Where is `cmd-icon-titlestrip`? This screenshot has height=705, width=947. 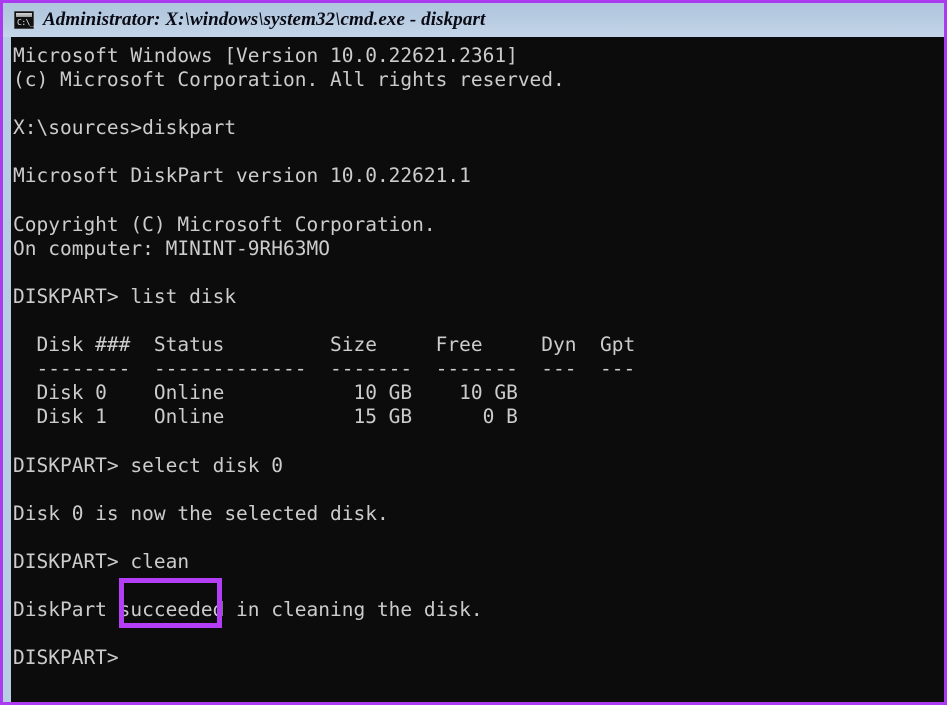 cmd-icon-titlestrip is located at coordinates (24, 15).